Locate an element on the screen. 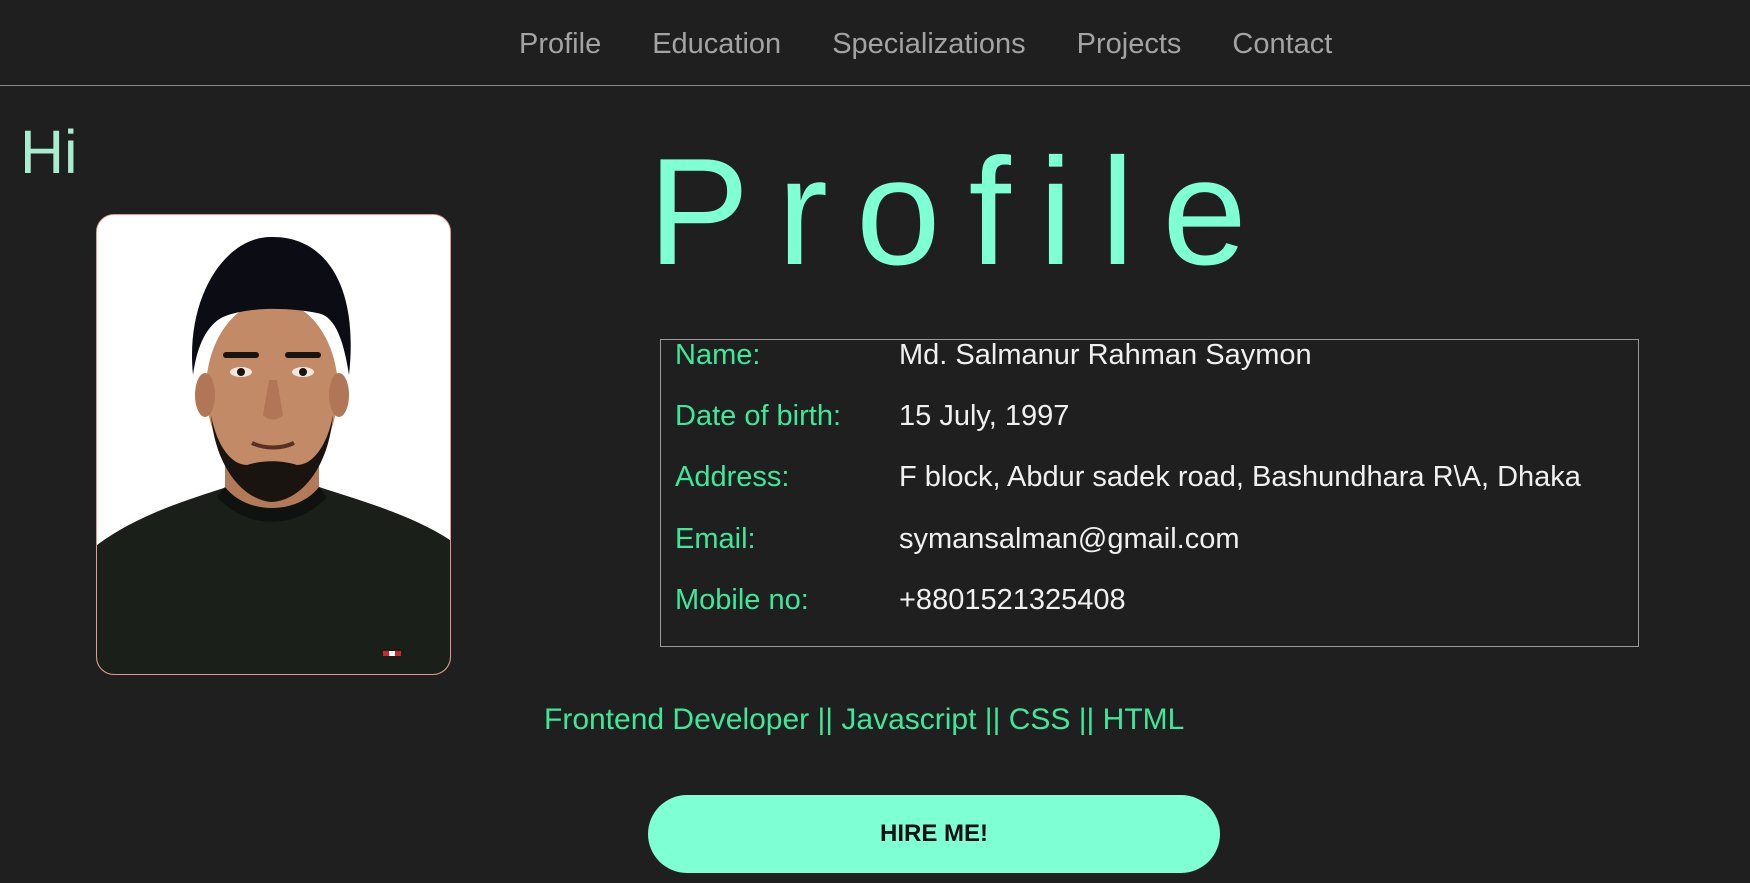 This screenshot has width=1750, height=883. name-value: Md. Salmanur Rahman Saymon is located at coordinates (1105, 355).